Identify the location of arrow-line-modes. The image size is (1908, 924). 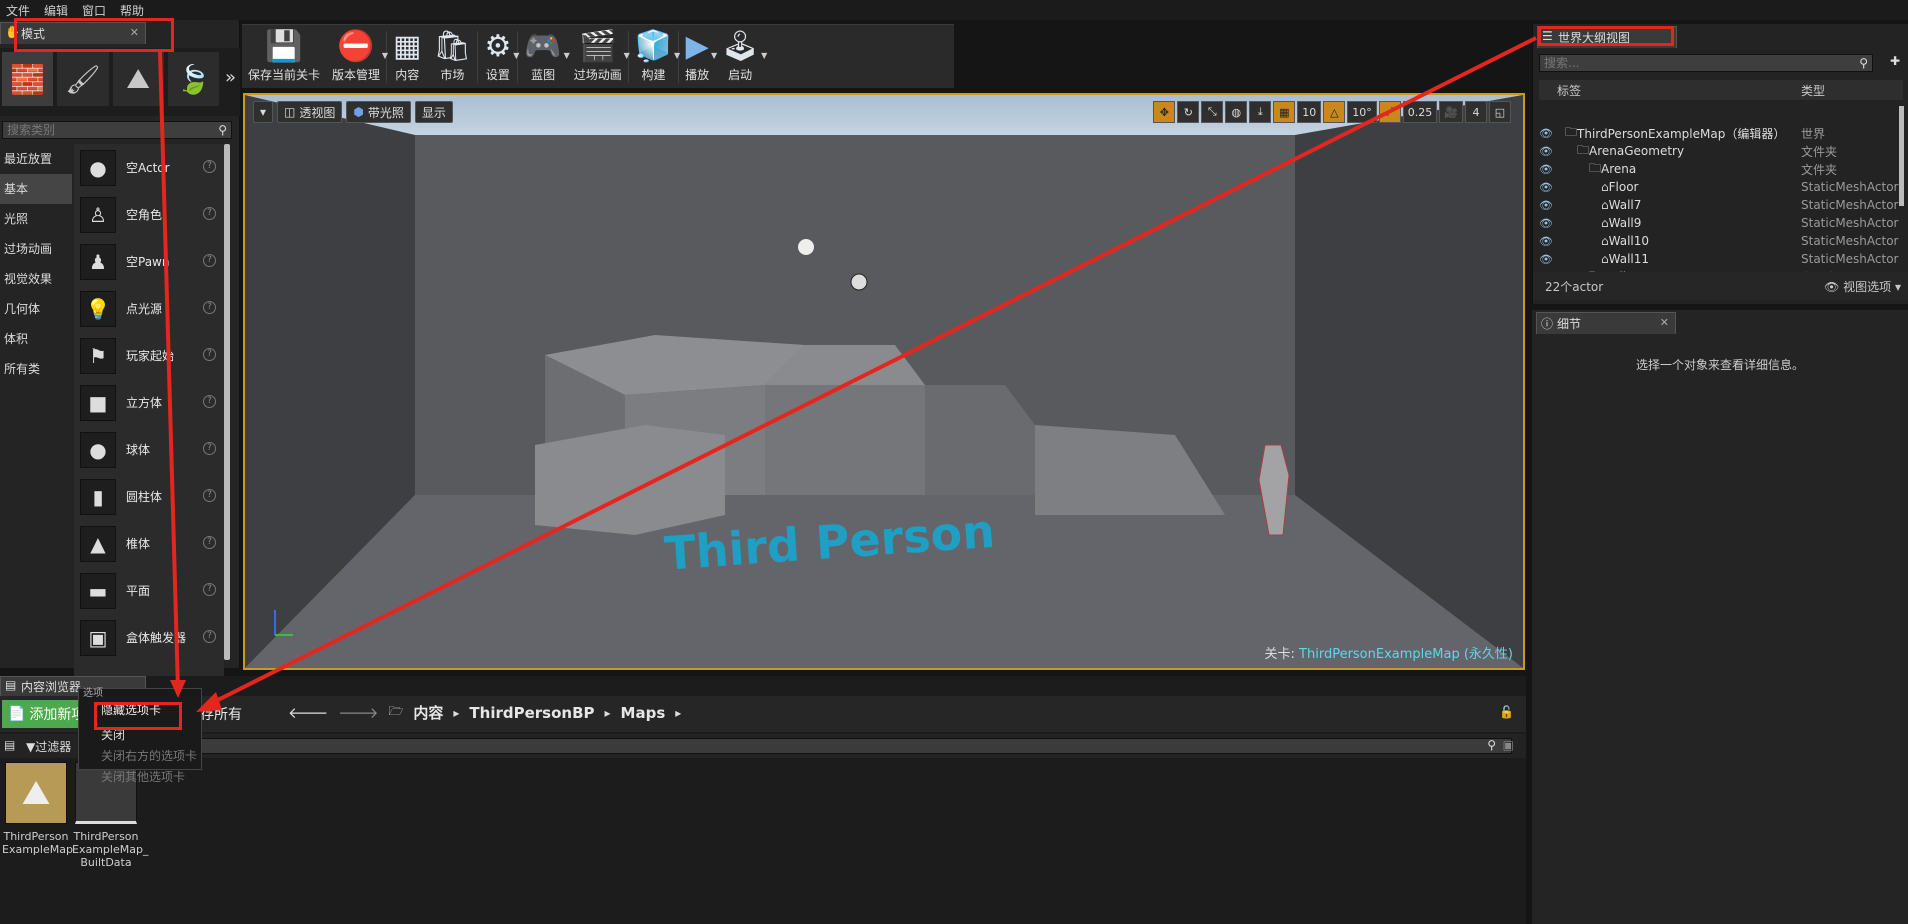
(169, 370).